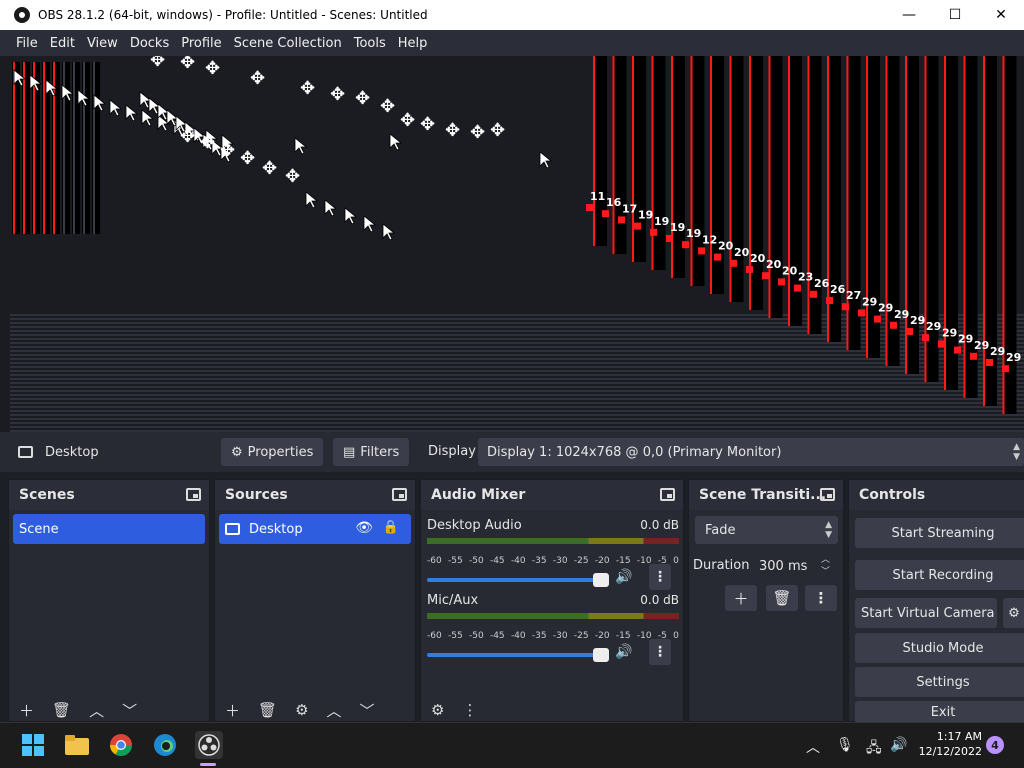 This screenshot has width=1024, height=768. I want to click on eye-icon: 👁, so click(364, 528).